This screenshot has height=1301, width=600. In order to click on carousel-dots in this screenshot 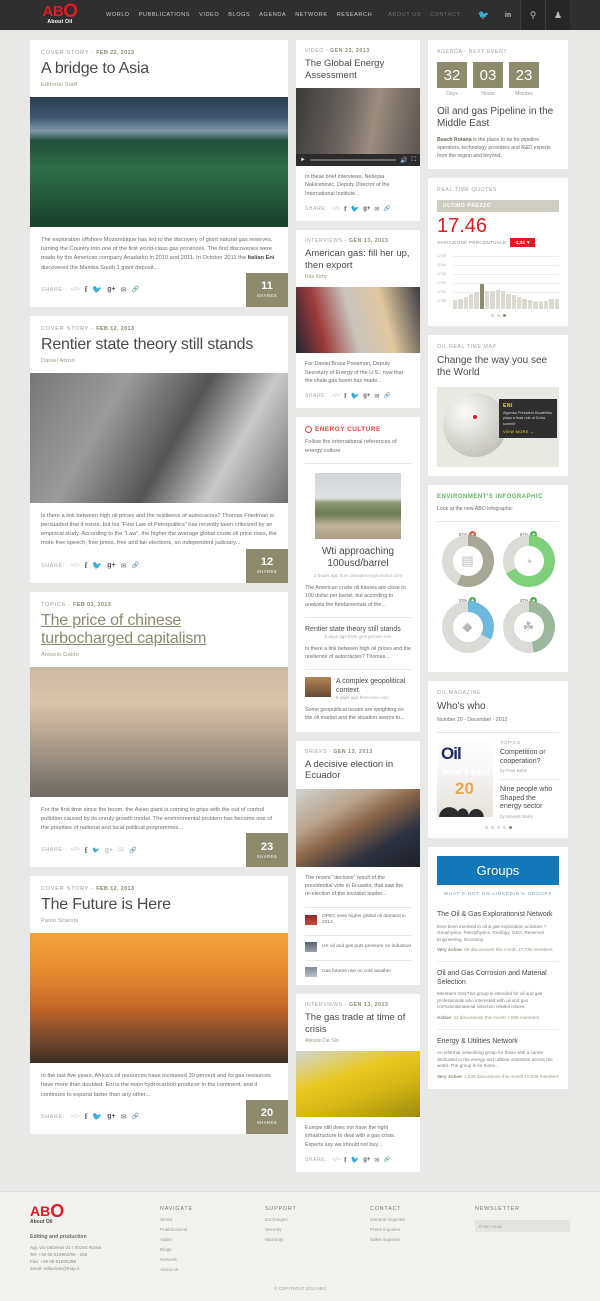, I will do `click(498, 827)`.